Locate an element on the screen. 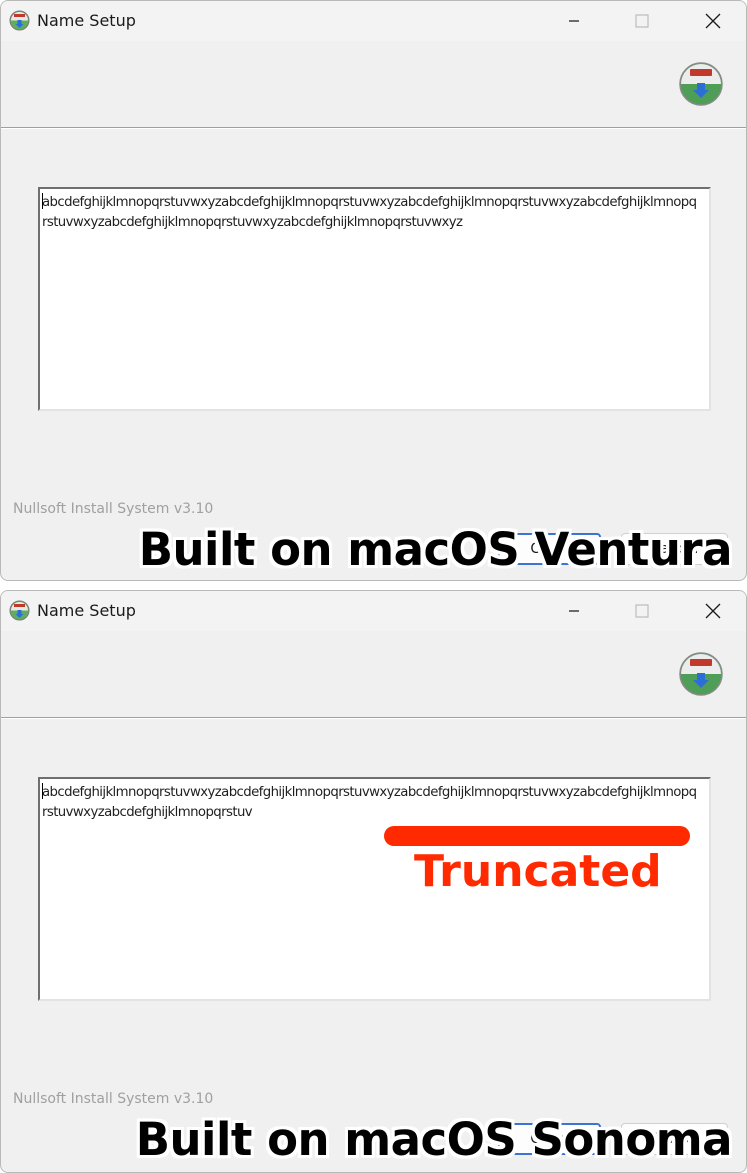 The width and height of the screenshot is (747, 1173). overlay-caption: Built on macOS Ventura is located at coordinates (435, 549).